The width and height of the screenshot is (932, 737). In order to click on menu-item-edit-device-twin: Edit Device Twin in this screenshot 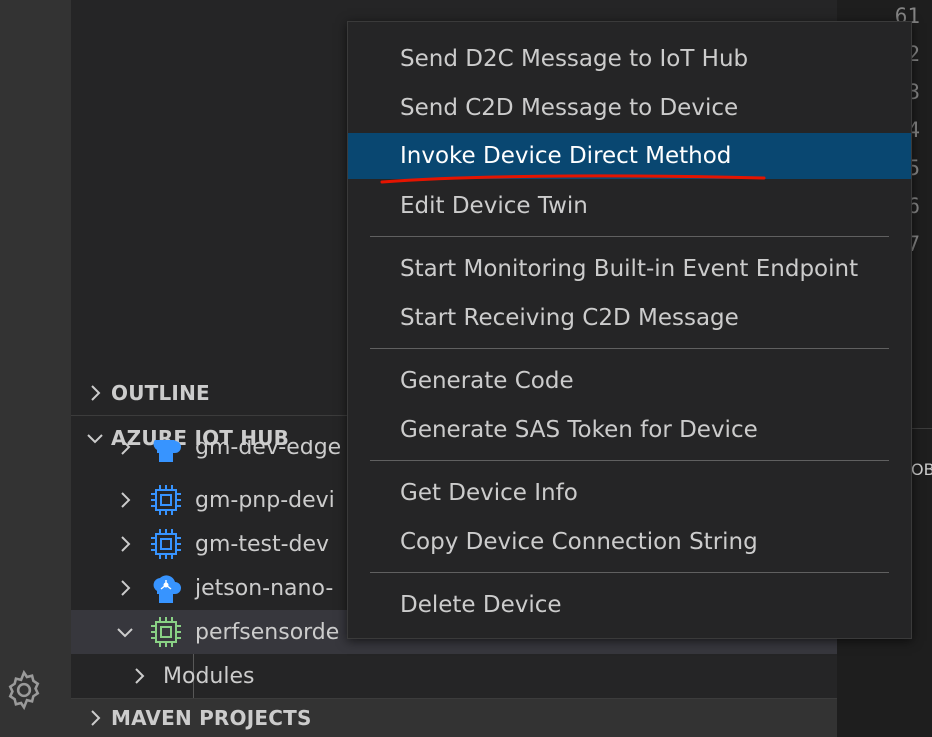, I will do `click(629, 206)`.